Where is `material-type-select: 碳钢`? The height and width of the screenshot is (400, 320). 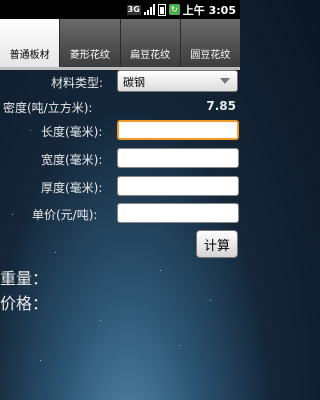 material-type-select: 碳钢 is located at coordinates (177, 81).